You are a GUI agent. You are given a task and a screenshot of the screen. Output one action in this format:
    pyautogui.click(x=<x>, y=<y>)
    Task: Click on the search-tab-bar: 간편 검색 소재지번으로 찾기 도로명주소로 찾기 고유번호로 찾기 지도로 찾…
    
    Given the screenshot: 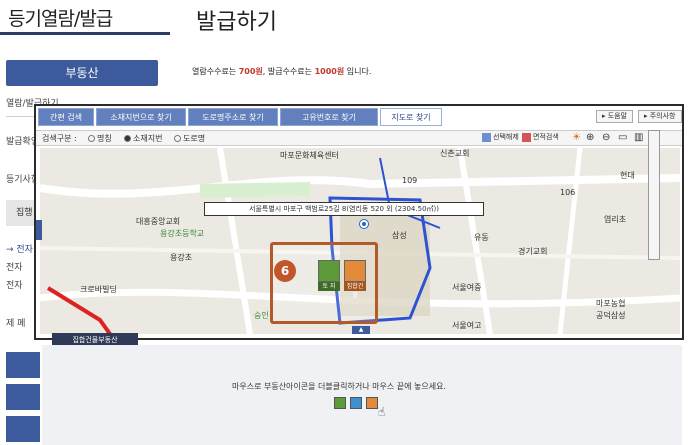 What is the action you would take?
    pyautogui.click(x=359, y=117)
    